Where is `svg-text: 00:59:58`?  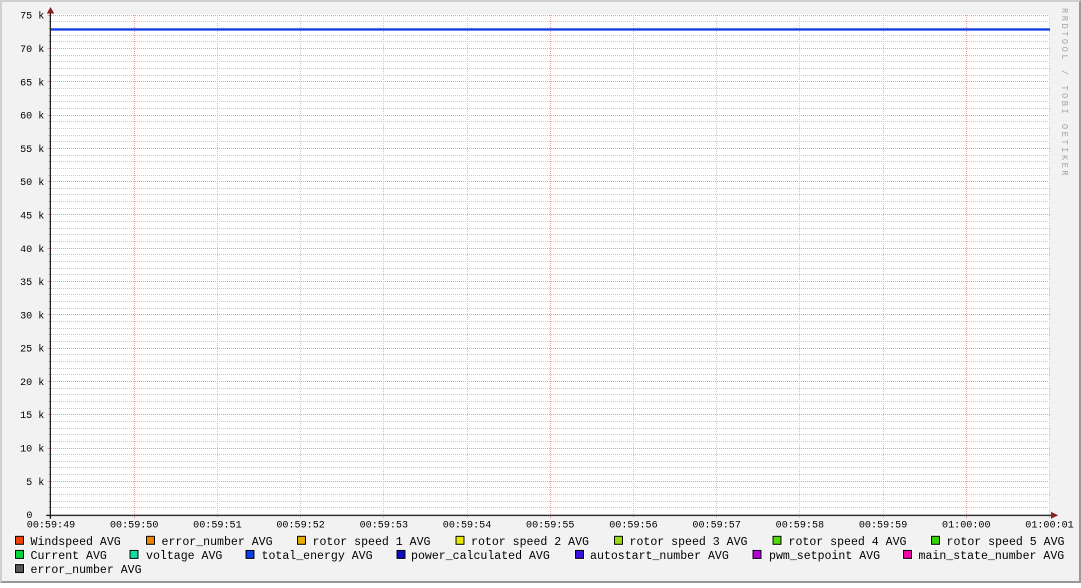 svg-text: 00:59:58 is located at coordinates (800, 525).